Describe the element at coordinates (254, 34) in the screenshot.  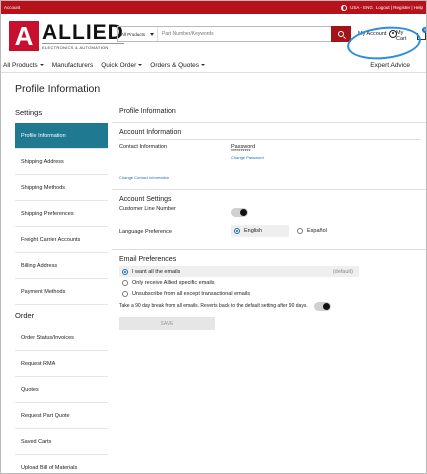
I see `search-input` at that location.